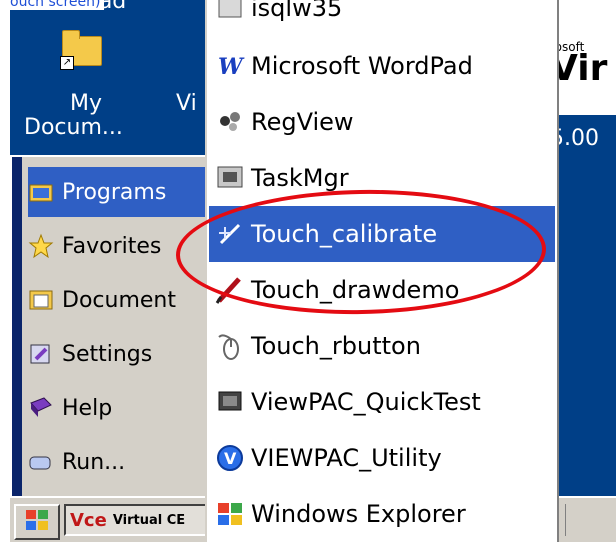  I want to click on start-menu-item-documents: Document, so click(122, 300).